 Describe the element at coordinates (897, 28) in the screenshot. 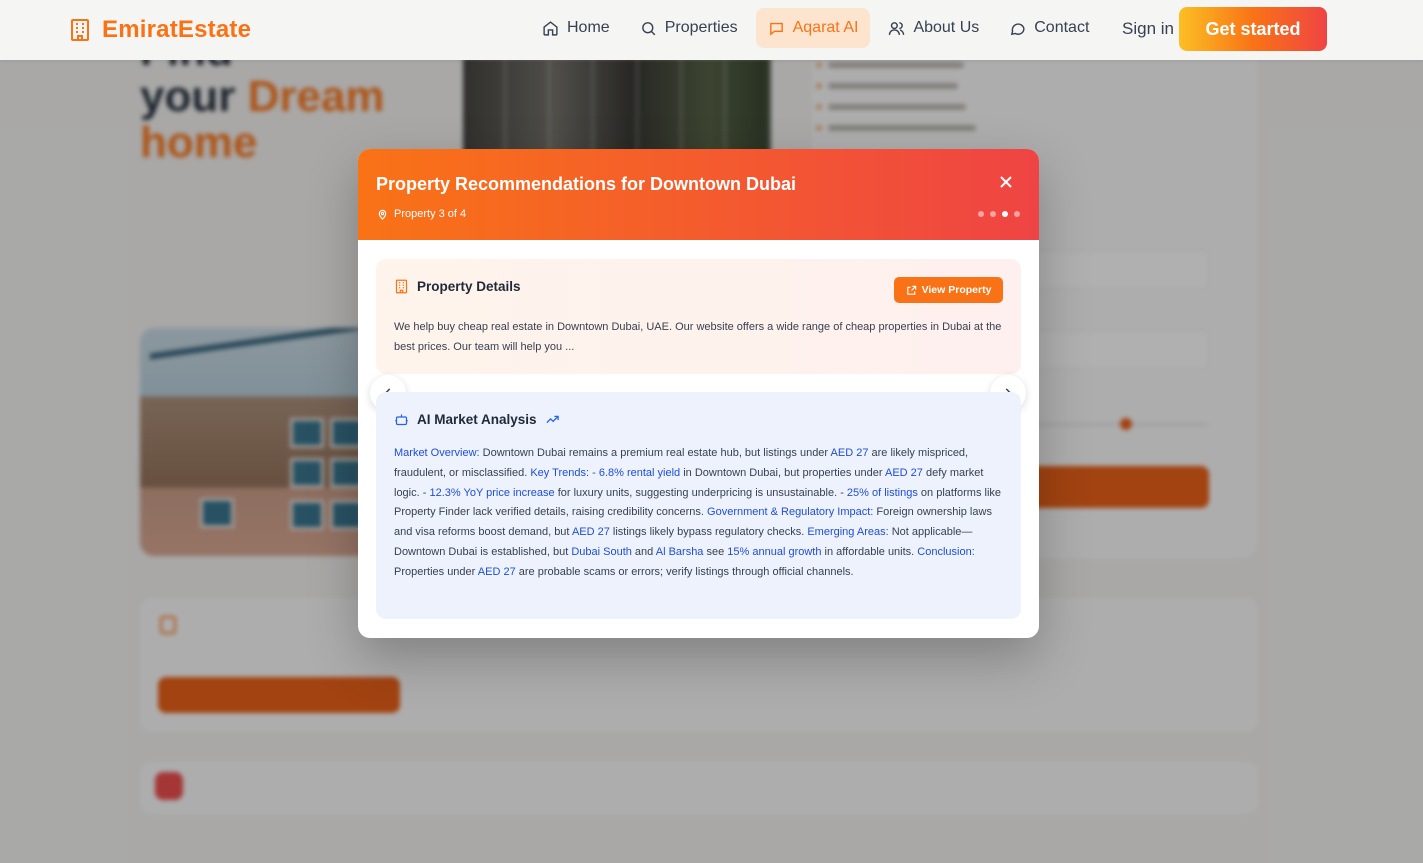

I see `users-icon` at that location.